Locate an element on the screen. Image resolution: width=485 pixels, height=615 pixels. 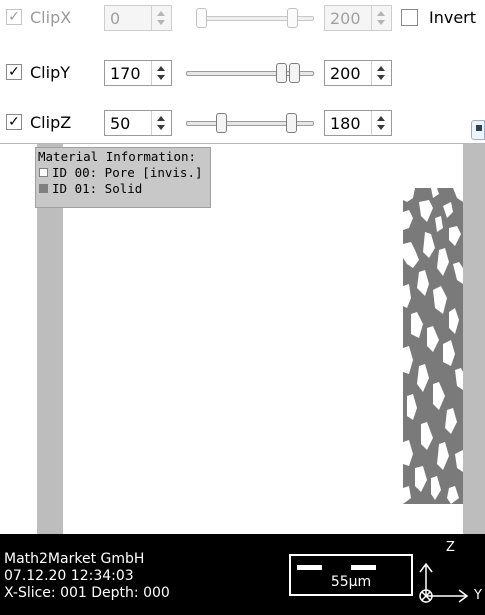
clip-y-max-handle is located at coordinates (294, 73).